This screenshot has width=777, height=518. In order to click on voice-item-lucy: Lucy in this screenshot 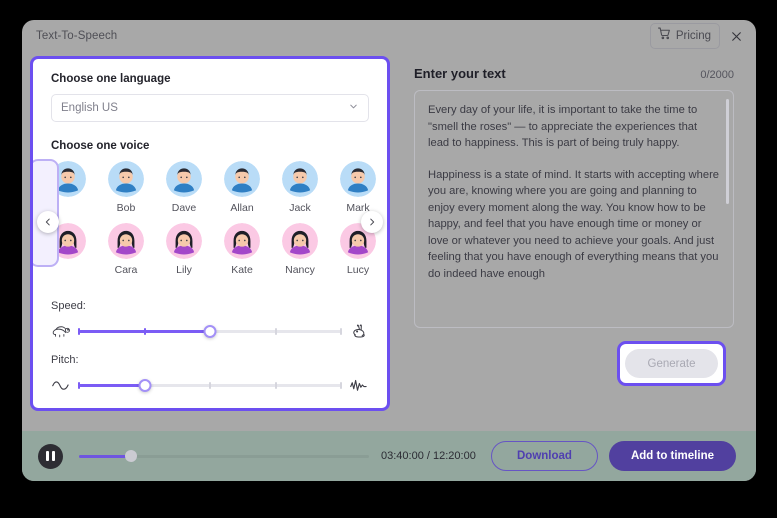, I will do `click(358, 254)`.